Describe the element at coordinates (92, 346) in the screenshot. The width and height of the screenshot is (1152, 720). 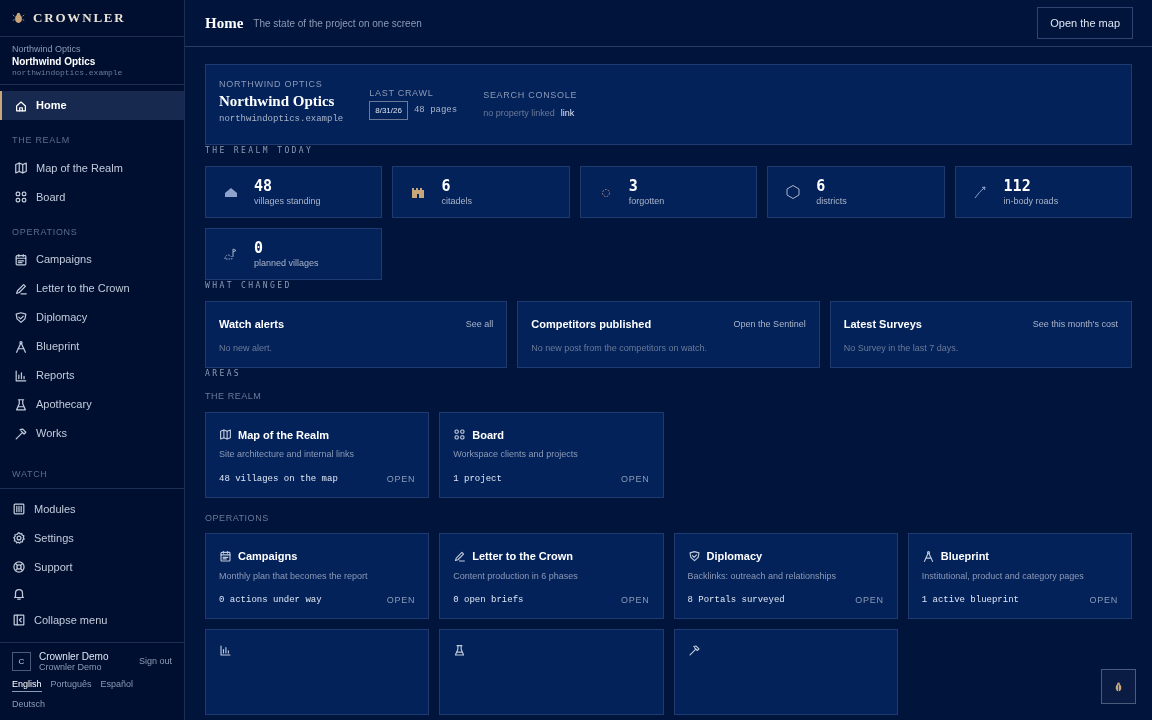
I see `nav-item: Blueprint` at that location.